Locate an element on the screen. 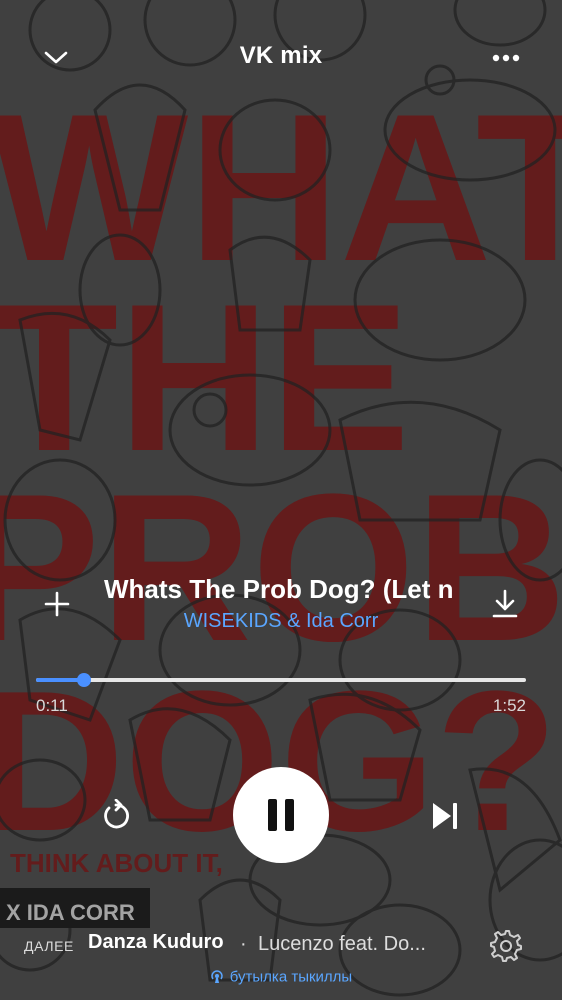  track-artist-link: WISEKIDS & Ida Corr is located at coordinates (281, 621).